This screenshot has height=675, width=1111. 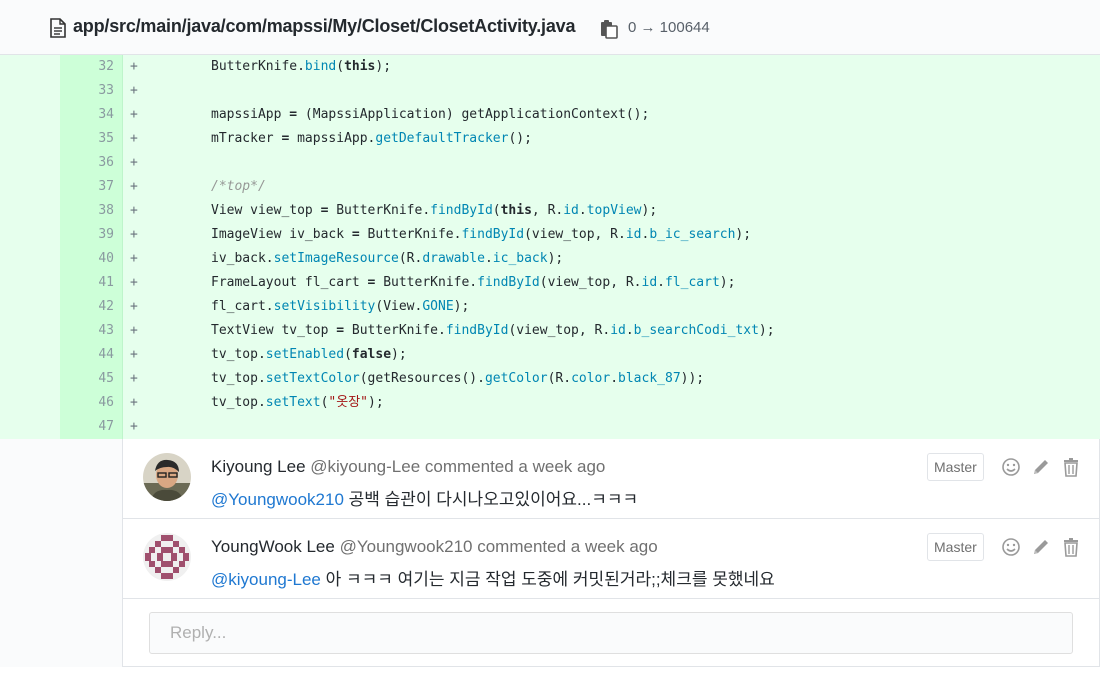 I want to click on reply-input, so click(x=611, y=633).